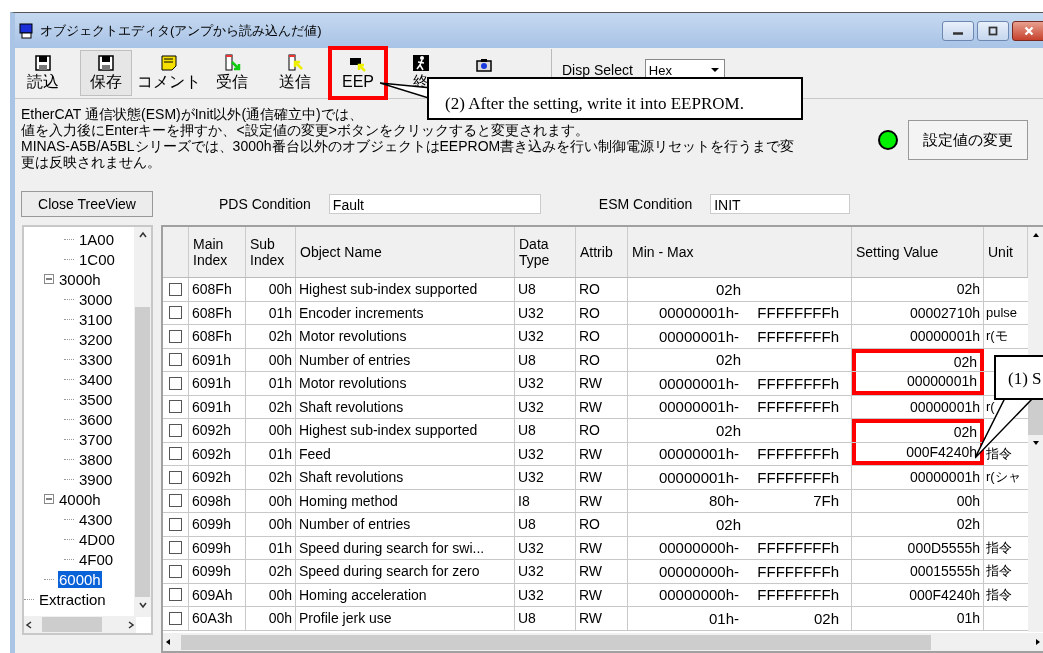  What do you see at coordinates (91, 162) in the screenshot?
I see `info-message-line: 更は反映されません。` at bounding box center [91, 162].